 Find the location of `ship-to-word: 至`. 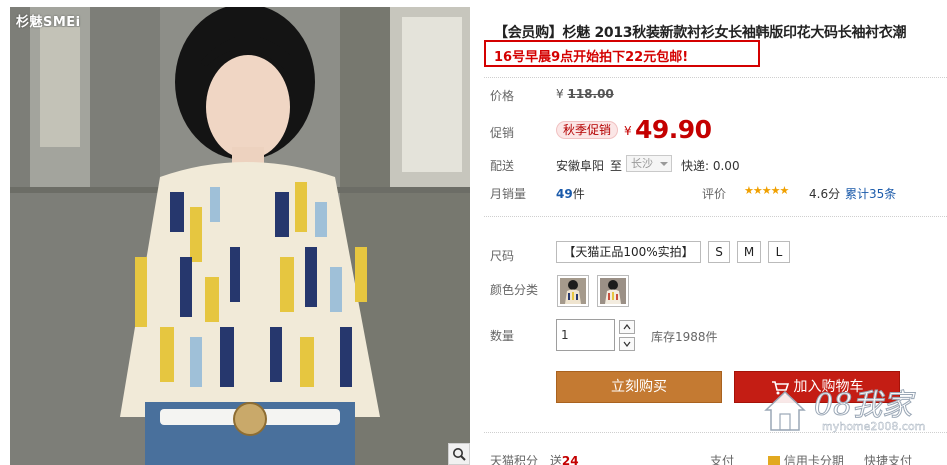

ship-to-word: 至 is located at coordinates (616, 166).